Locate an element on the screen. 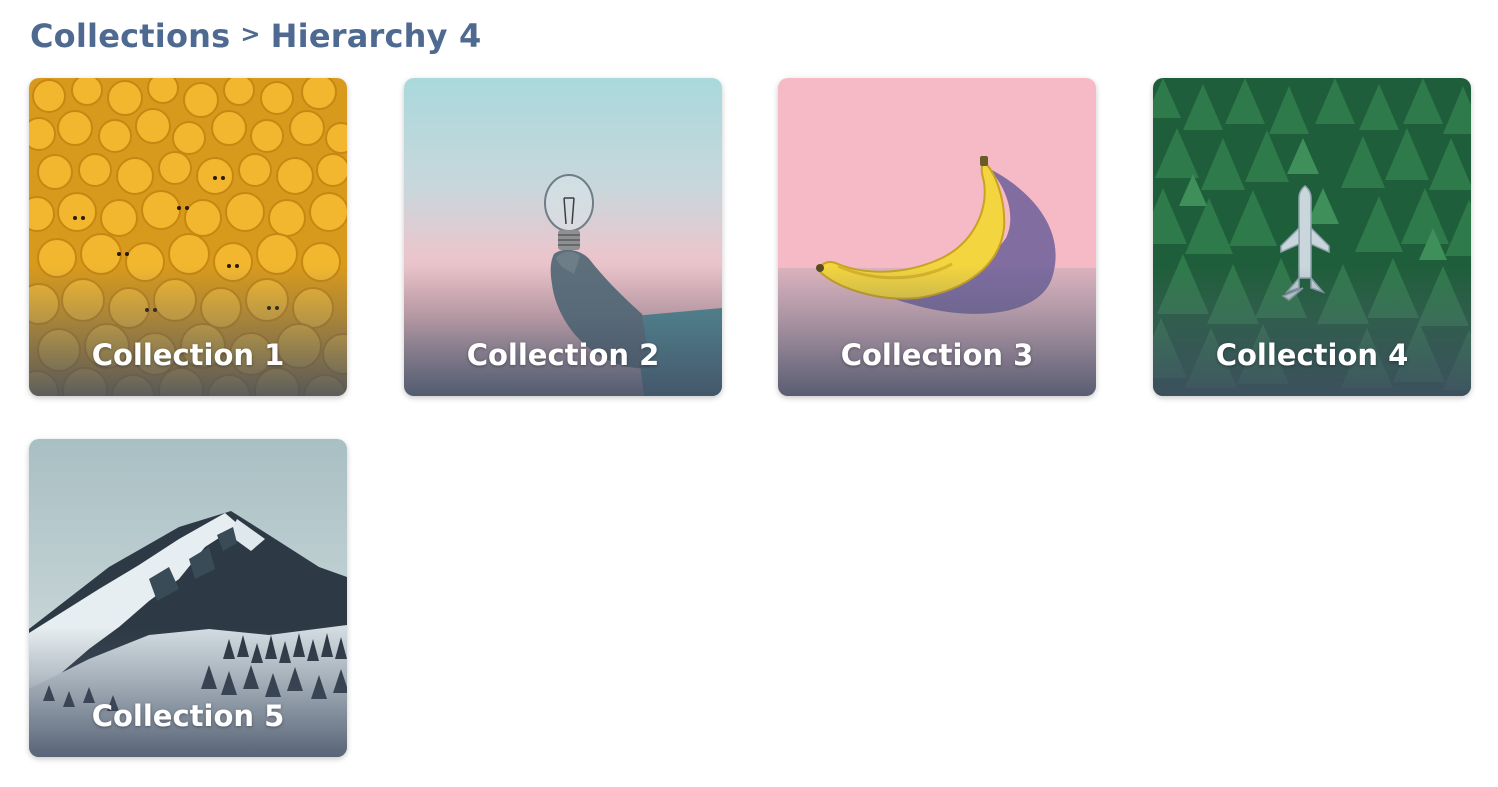 The height and width of the screenshot is (787, 1498). collection-card-2: Collection 2 is located at coordinates (563, 237).